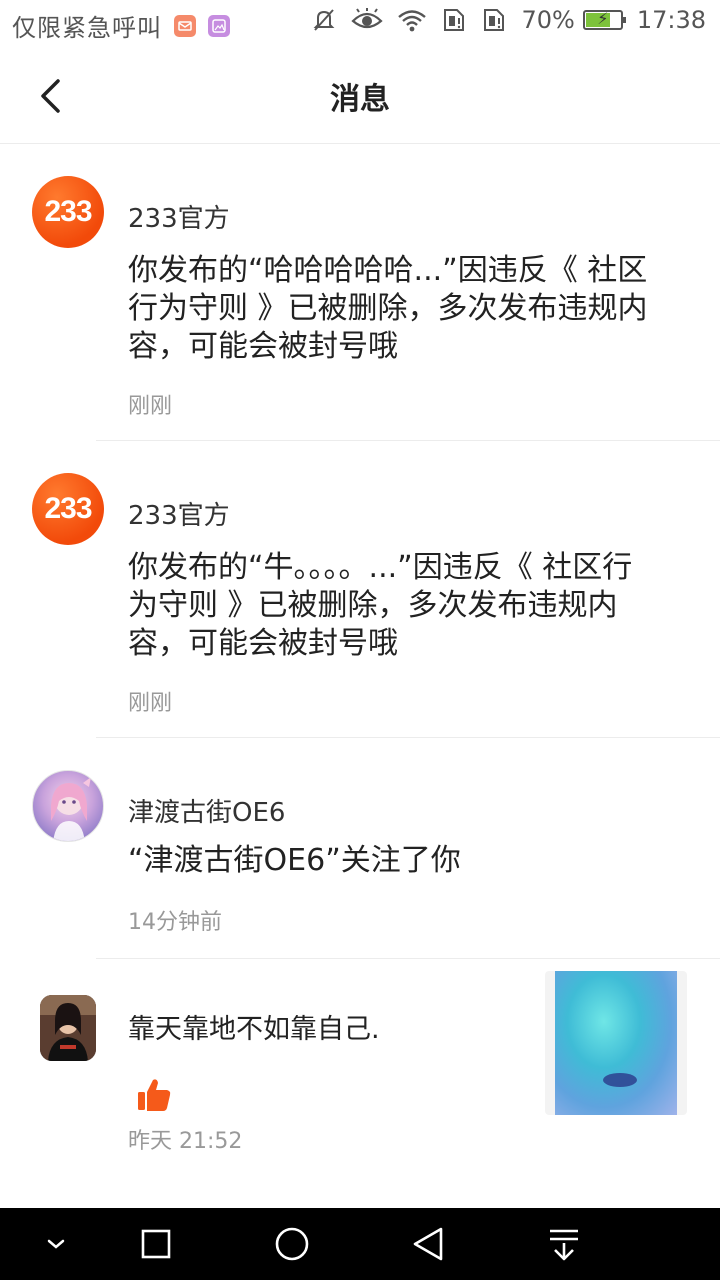 This screenshot has width=720, height=1280. I want to click on sim2-icon, so click(494, 20).